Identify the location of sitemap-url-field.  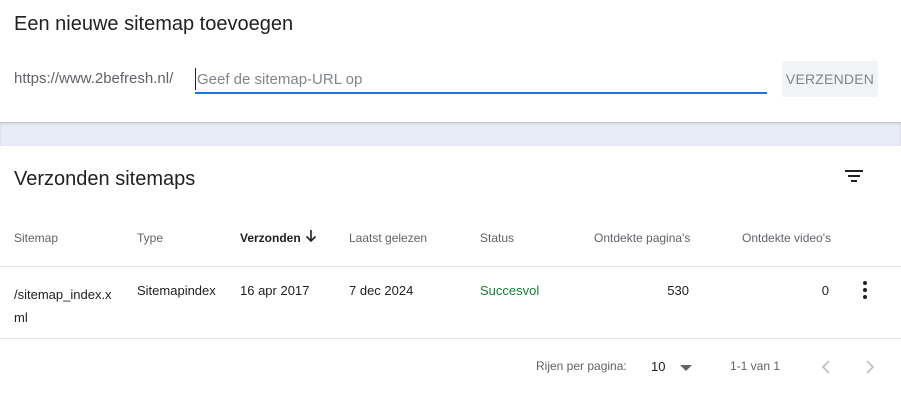
(481, 80).